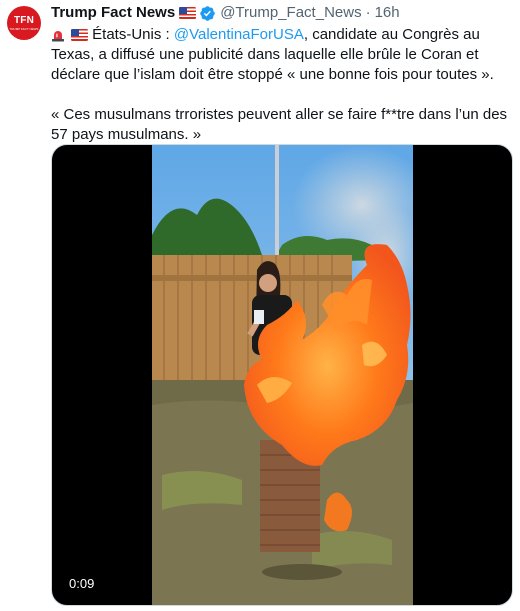 This screenshot has height=611, width=520. What do you see at coordinates (113, 13) in the screenshot?
I see `author-name: Trump Fact News` at bounding box center [113, 13].